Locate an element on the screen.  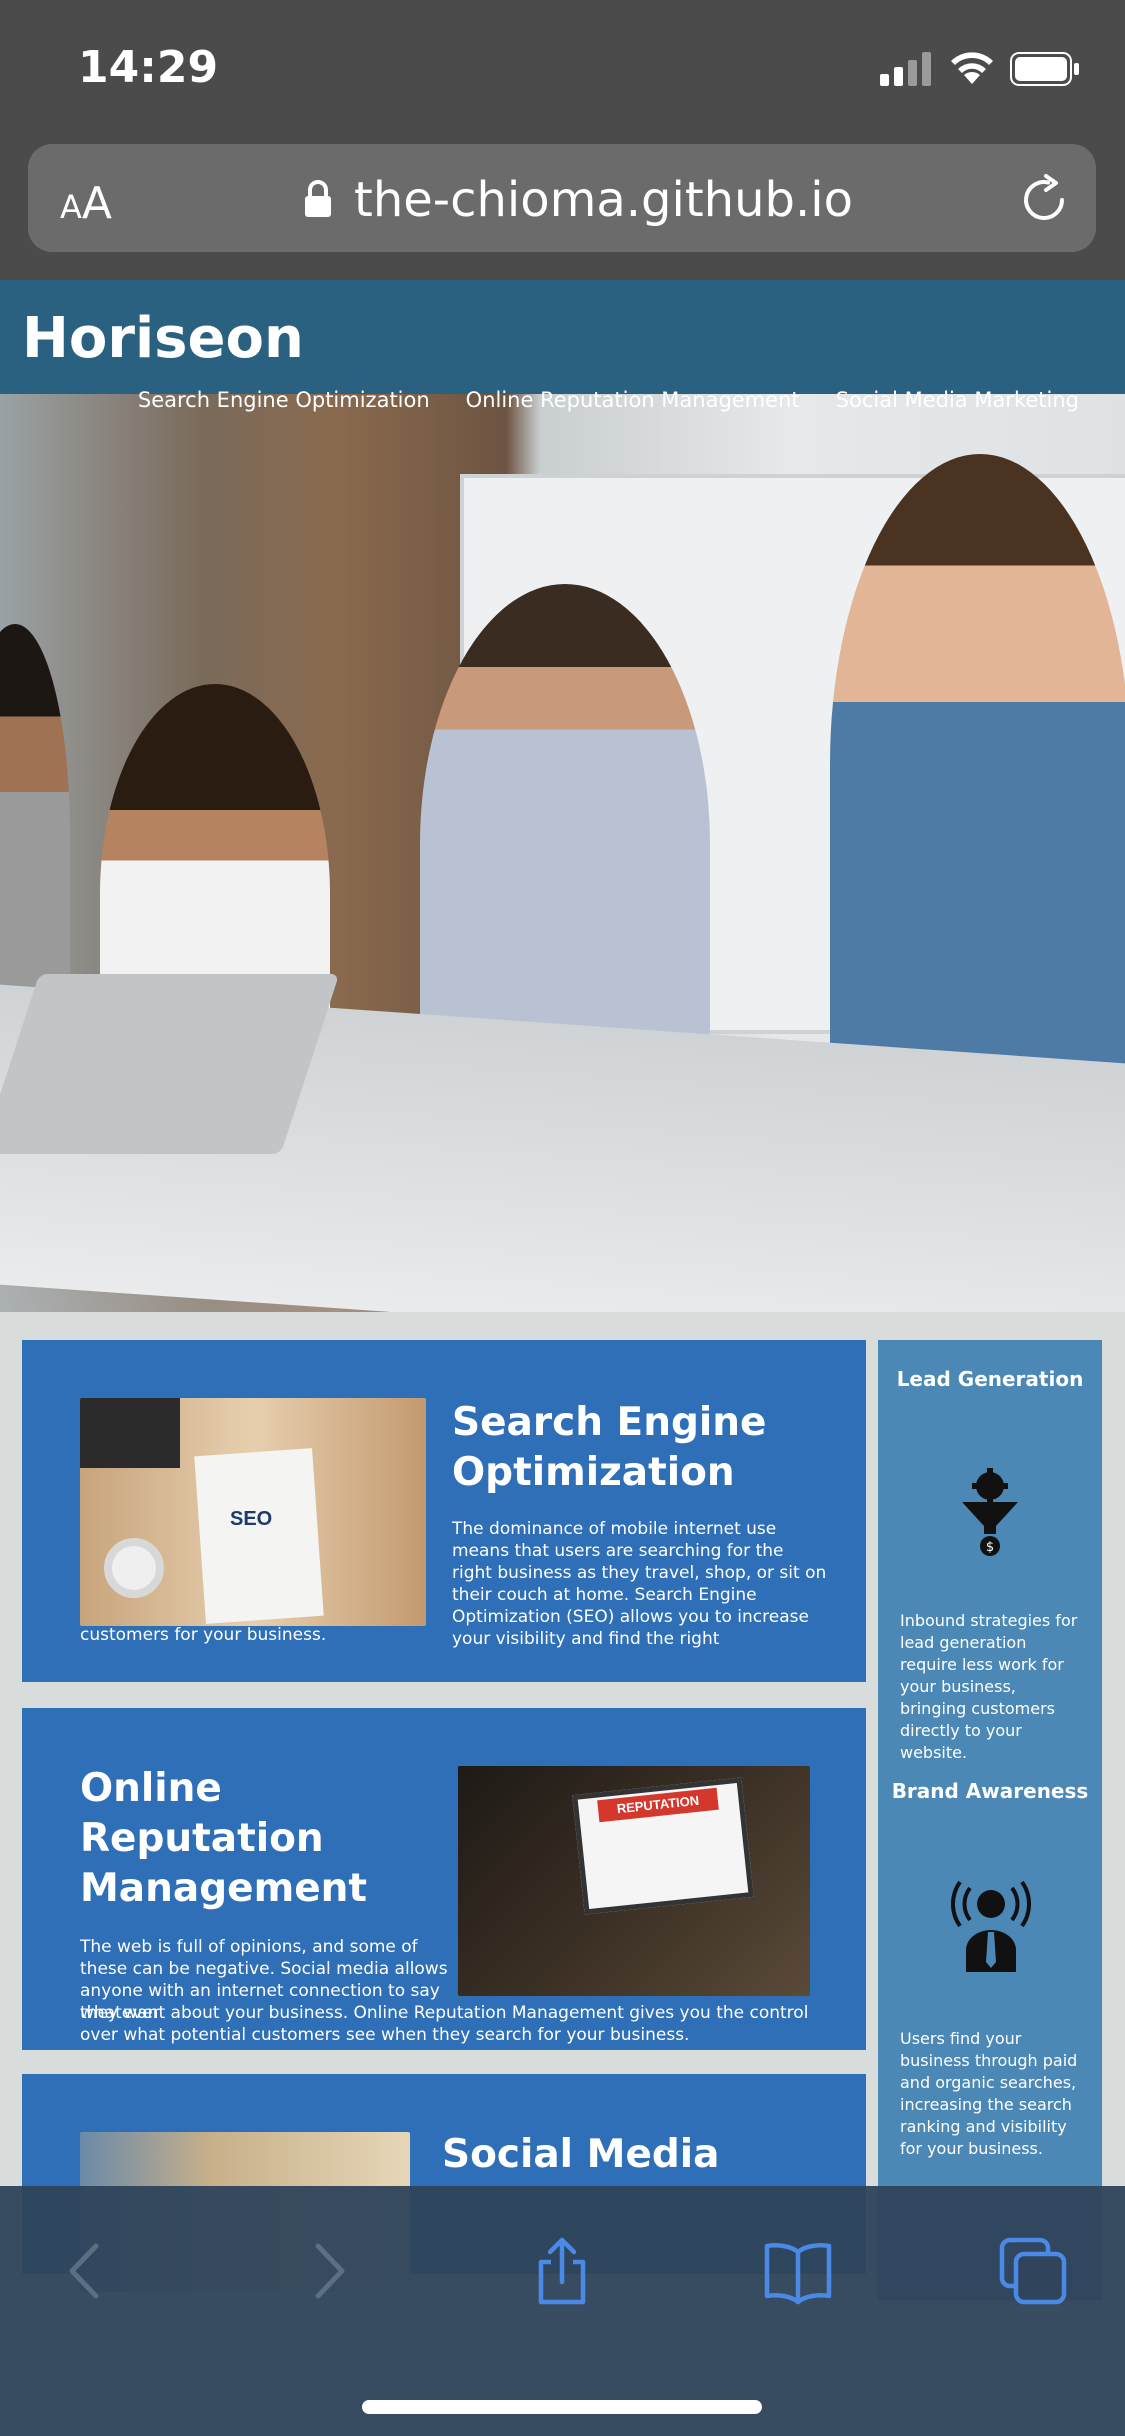
reputation-image: REPUTATION is located at coordinates (634, 1881).